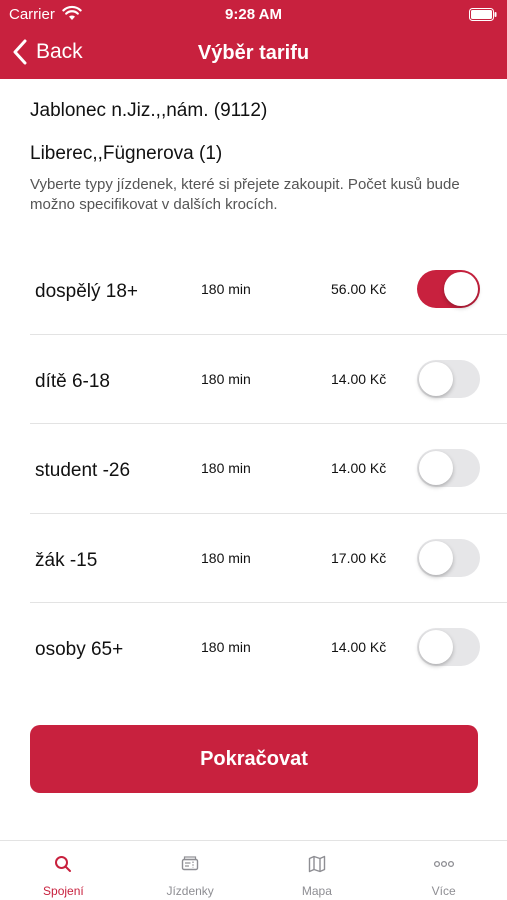 This screenshot has width=507, height=900. I want to click on tariff-name: žák -15, so click(66, 560).